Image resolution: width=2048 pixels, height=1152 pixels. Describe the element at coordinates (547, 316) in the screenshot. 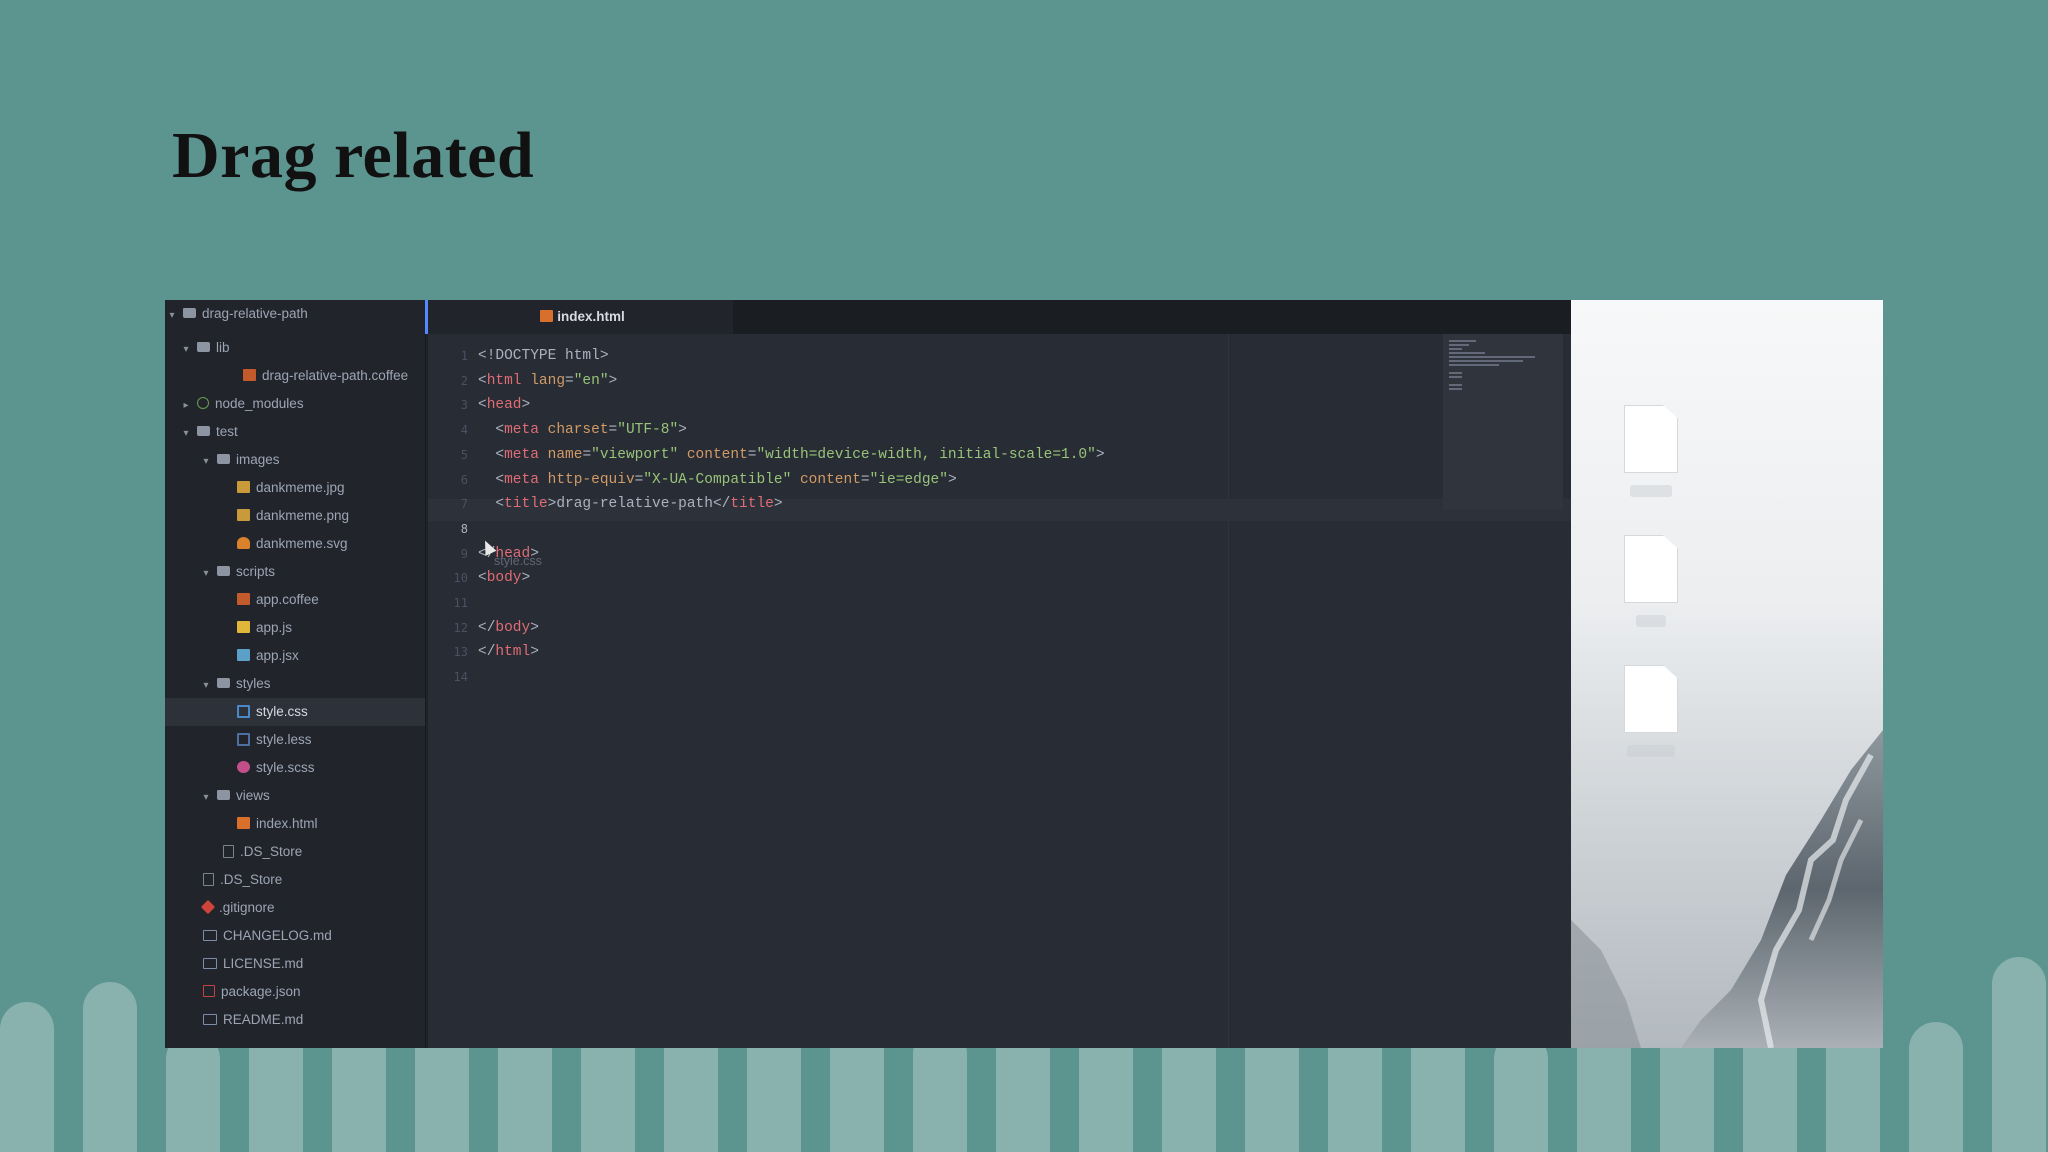

I see `html-file-icon` at that location.